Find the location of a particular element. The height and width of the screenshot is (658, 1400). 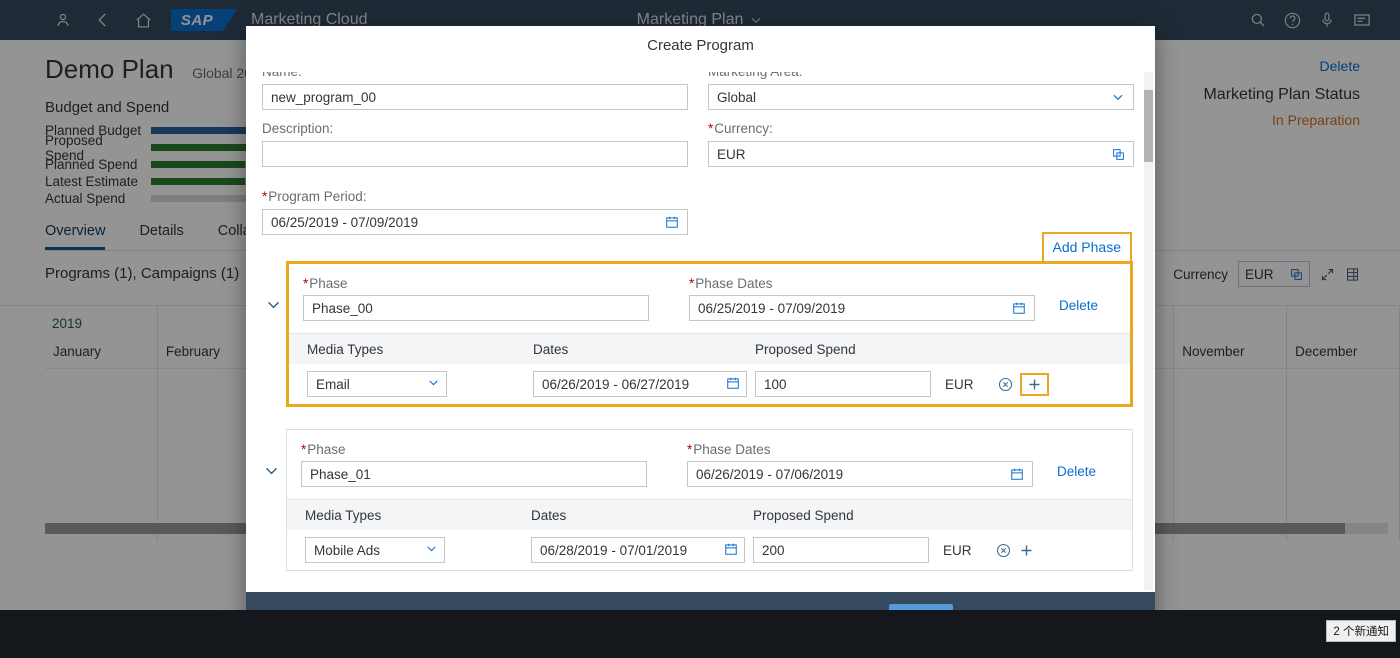

program-period-input: 06/25/2019 - 07/09/2019 is located at coordinates (475, 222).